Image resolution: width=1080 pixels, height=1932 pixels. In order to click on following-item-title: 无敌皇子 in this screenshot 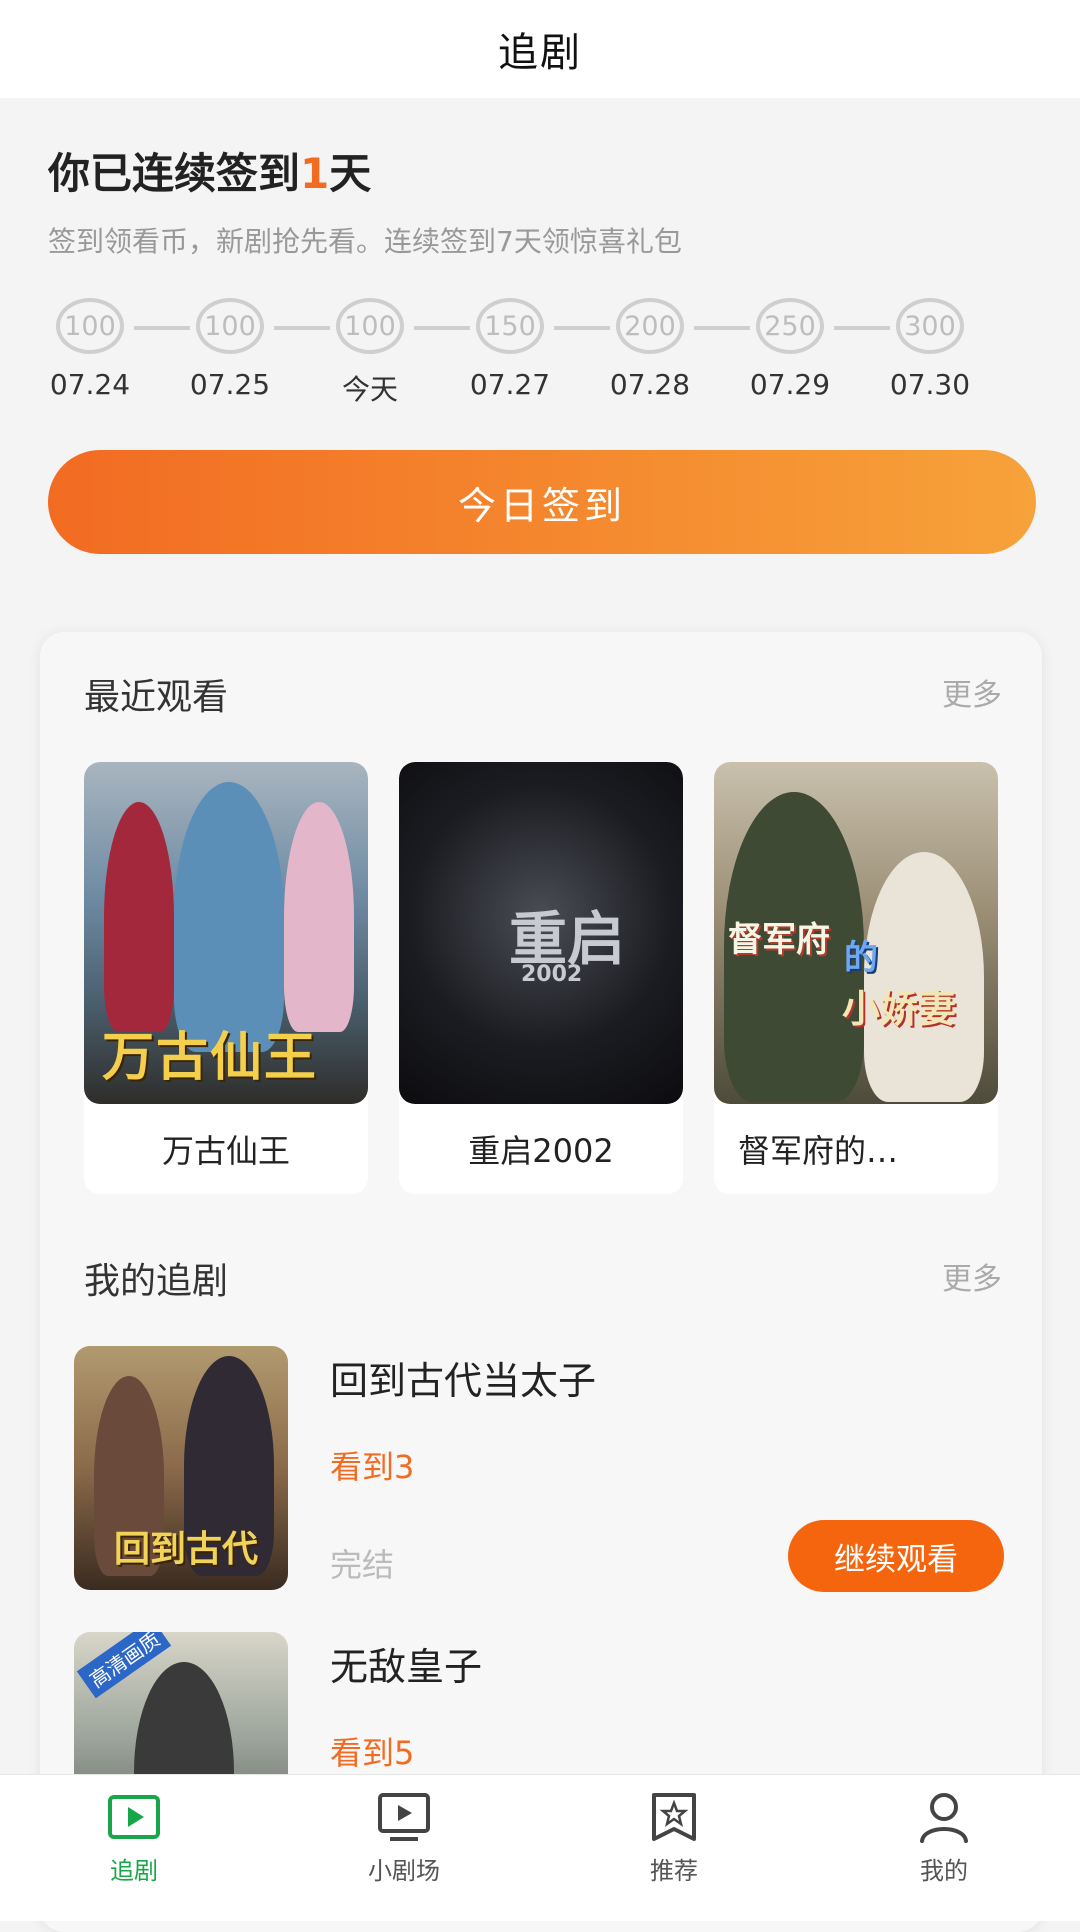, I will do `click(406, 1667)`.